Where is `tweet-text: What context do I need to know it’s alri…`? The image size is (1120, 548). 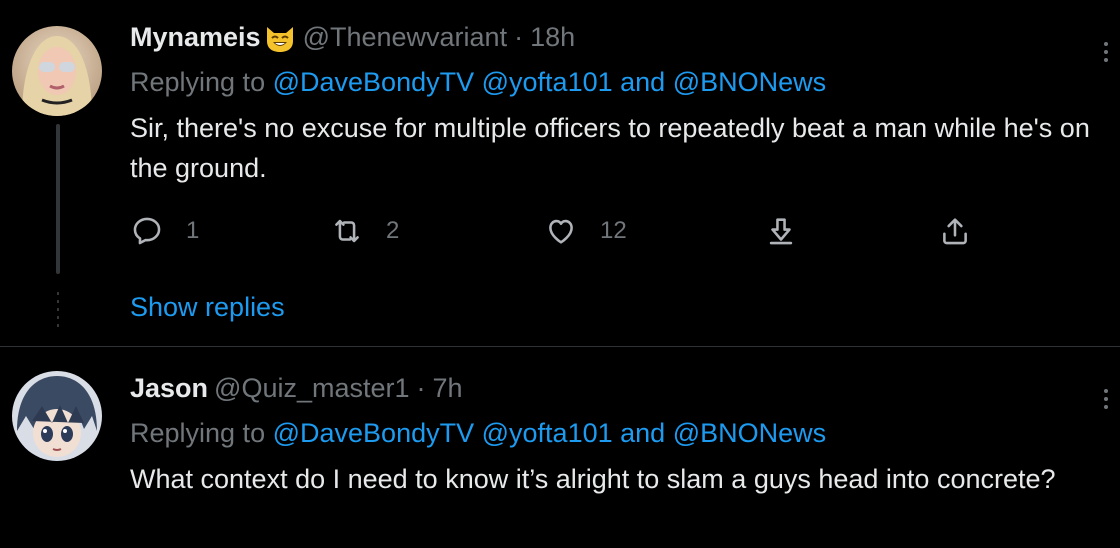
tweet-text: What context do I need to know it’s alri… is located at coordinates (593, 479).